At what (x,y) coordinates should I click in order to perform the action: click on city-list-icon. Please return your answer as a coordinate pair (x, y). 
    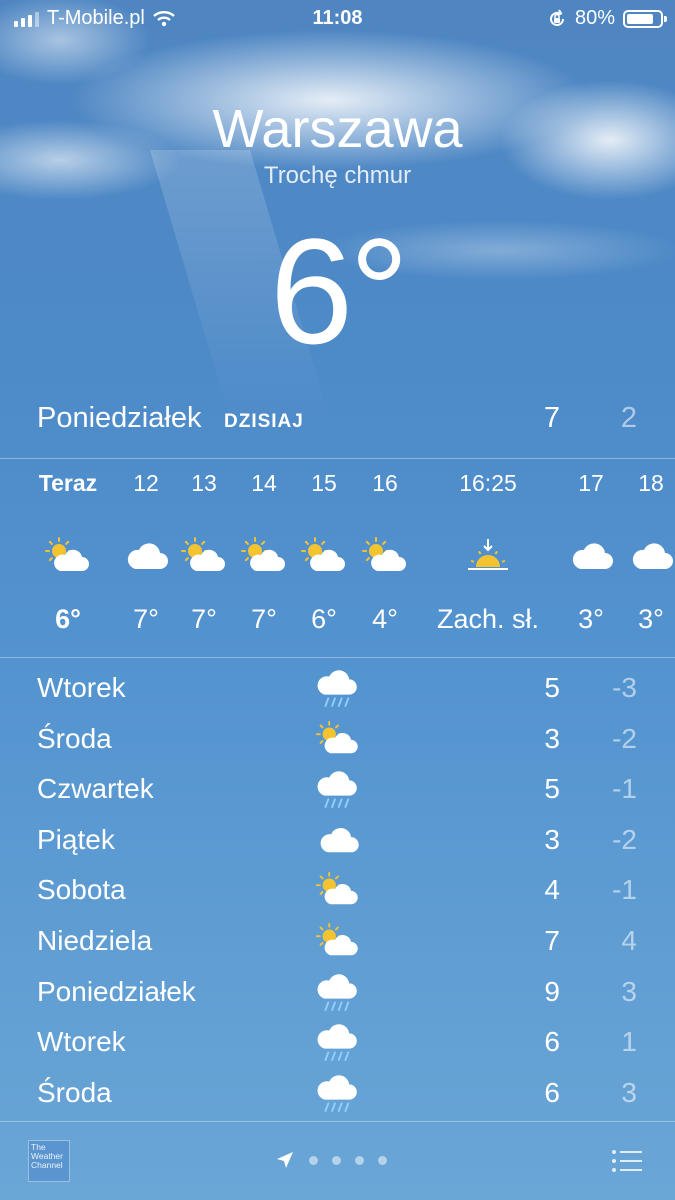
    Looking at the image, I should click on (627, 1161).